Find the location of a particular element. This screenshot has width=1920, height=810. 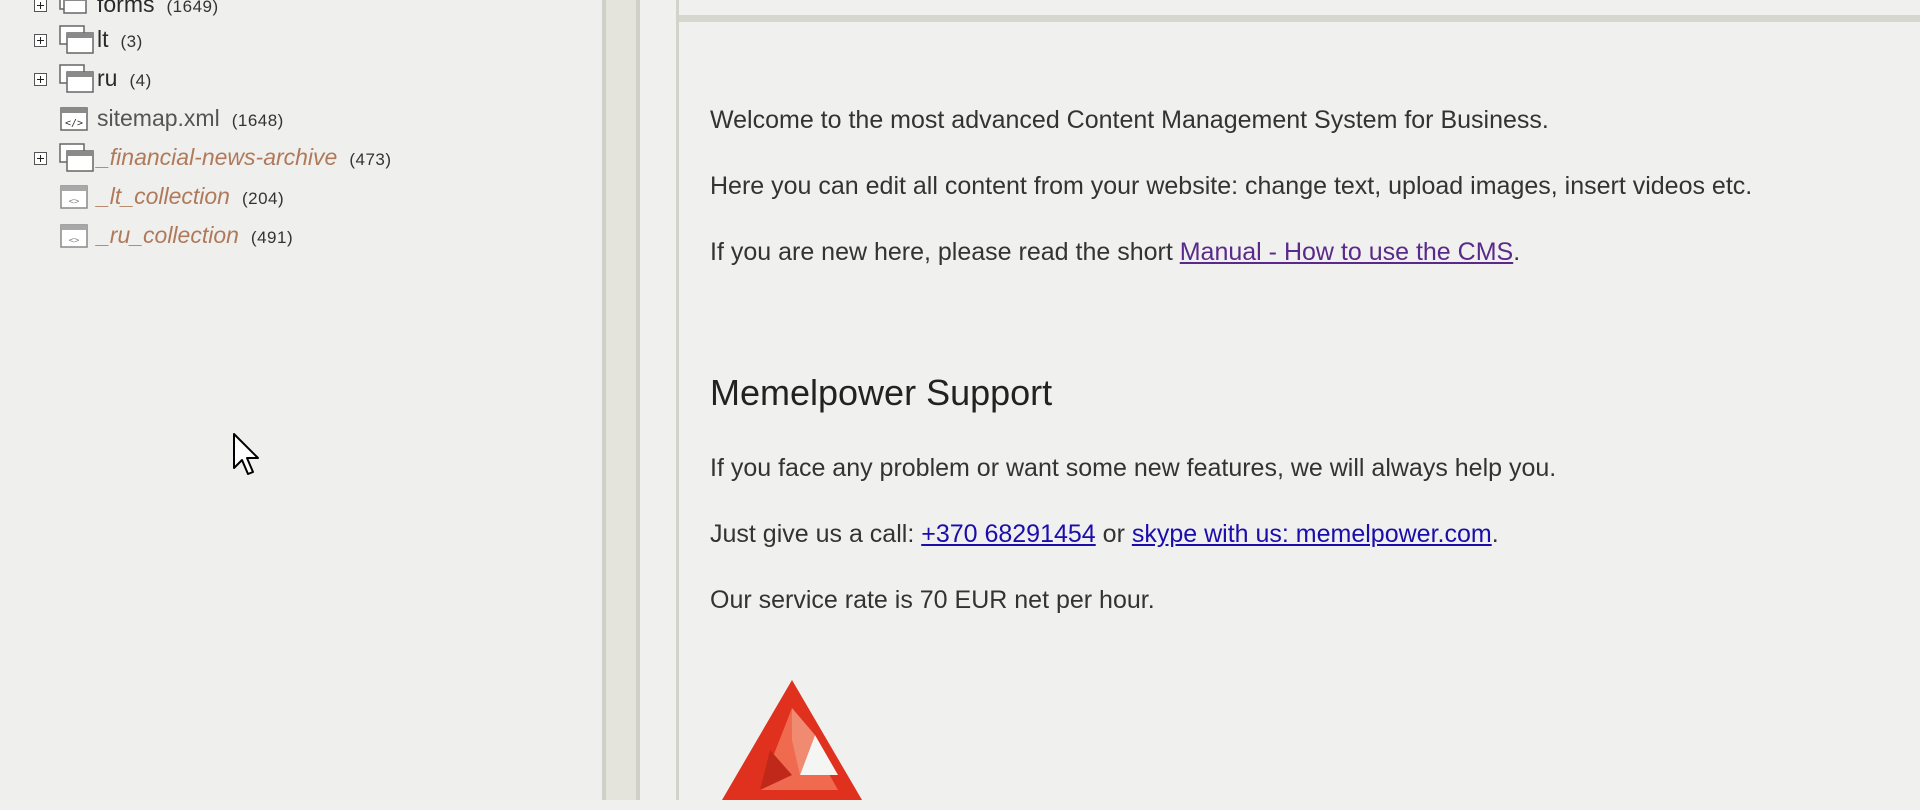

tree-item-lt-collection: <> _lt_collection (204) is located at coordinates (280, 197).